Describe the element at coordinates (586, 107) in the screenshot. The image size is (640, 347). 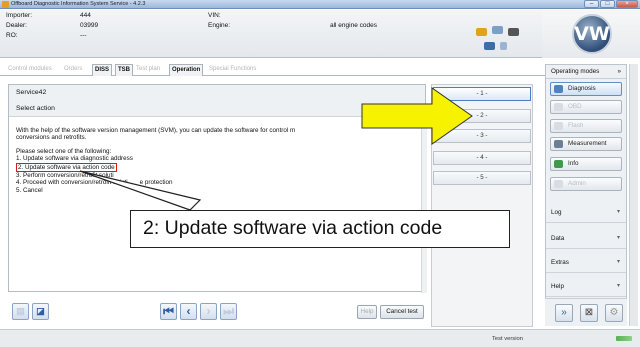
I see `obd-button: OBD` at that location.